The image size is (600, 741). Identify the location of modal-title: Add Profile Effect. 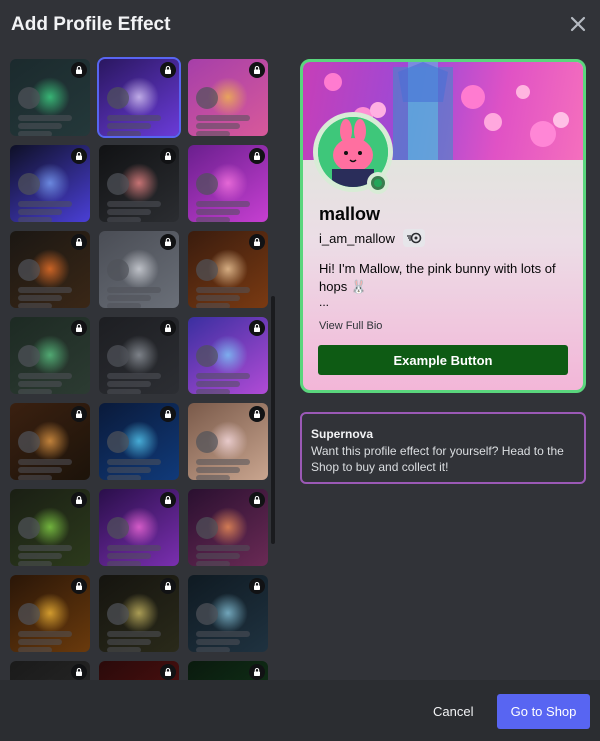
(91, 24).